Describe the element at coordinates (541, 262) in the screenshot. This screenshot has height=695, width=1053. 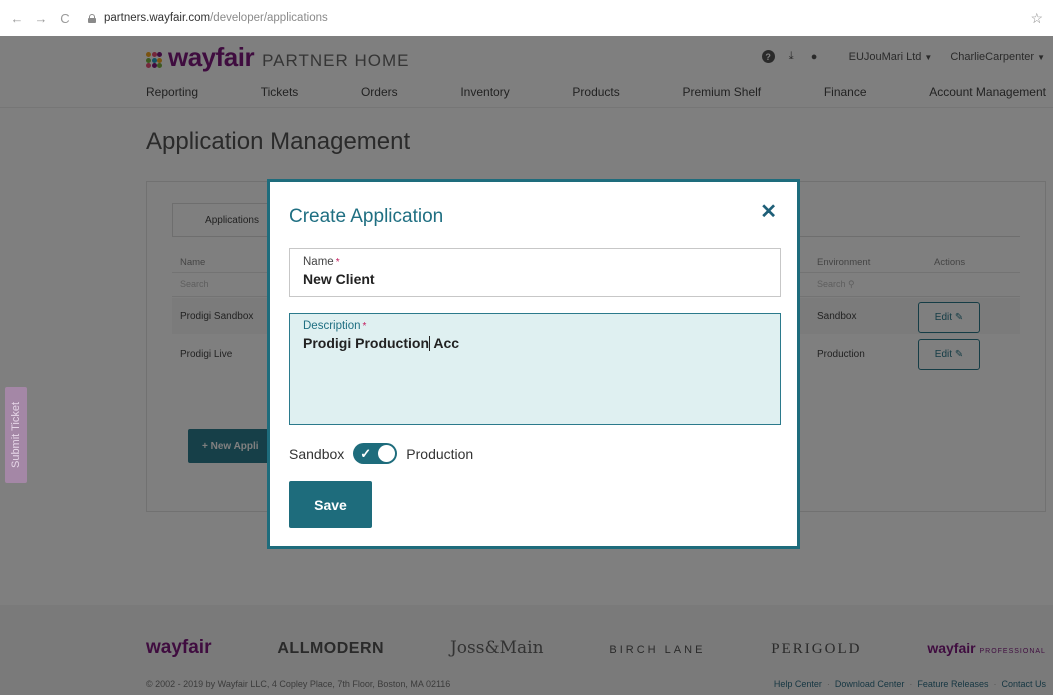
I see `name-field-label: Name *` at that location.